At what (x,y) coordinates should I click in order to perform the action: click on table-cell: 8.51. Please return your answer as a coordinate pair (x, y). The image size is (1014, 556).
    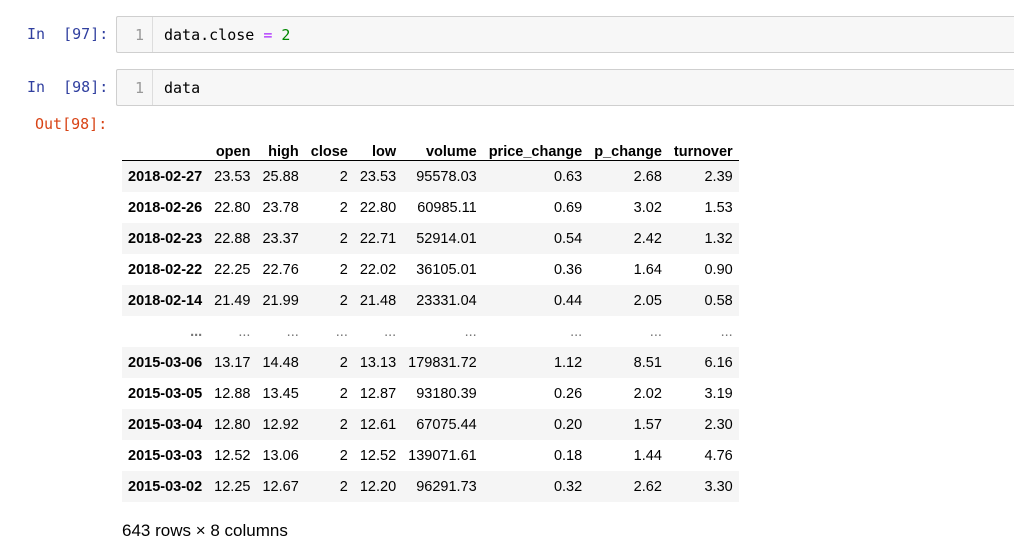
    Looking at the image, I should click on (647, 362).